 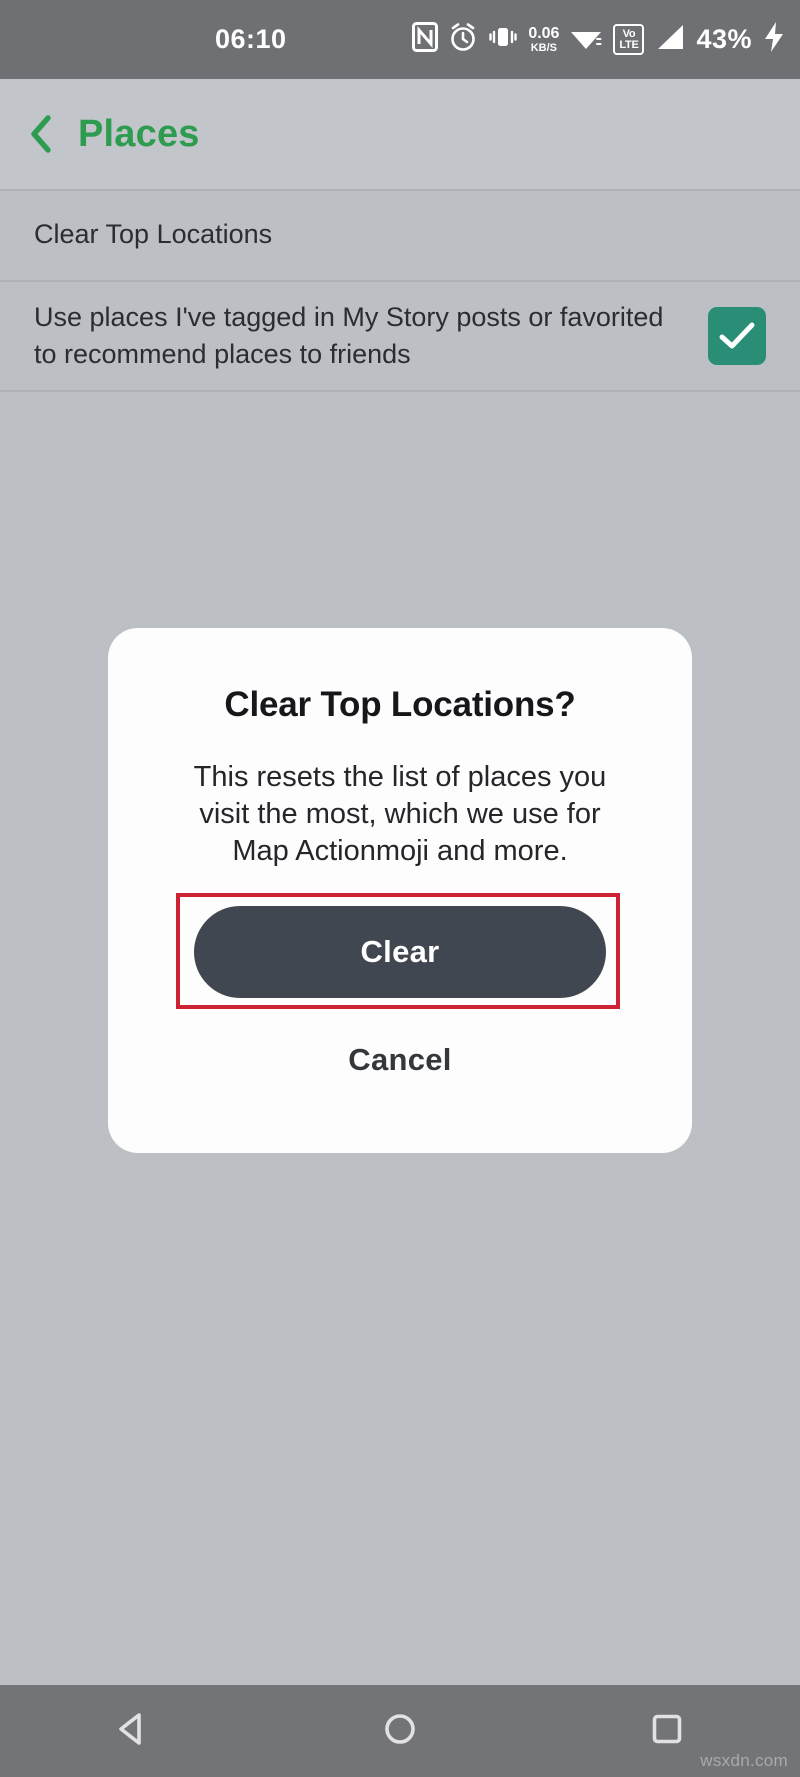 What do you see at coordinates (629, 44) in the screenshot?
I see `volte-bottom-label: LTE` at bounding box center [629, 44].